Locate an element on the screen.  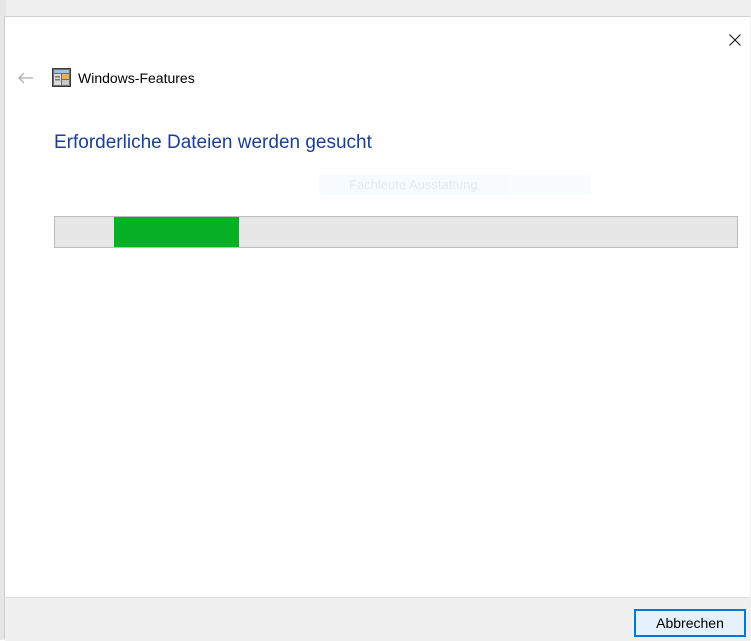
windows-features-icon is located at coordinates (61, 77).